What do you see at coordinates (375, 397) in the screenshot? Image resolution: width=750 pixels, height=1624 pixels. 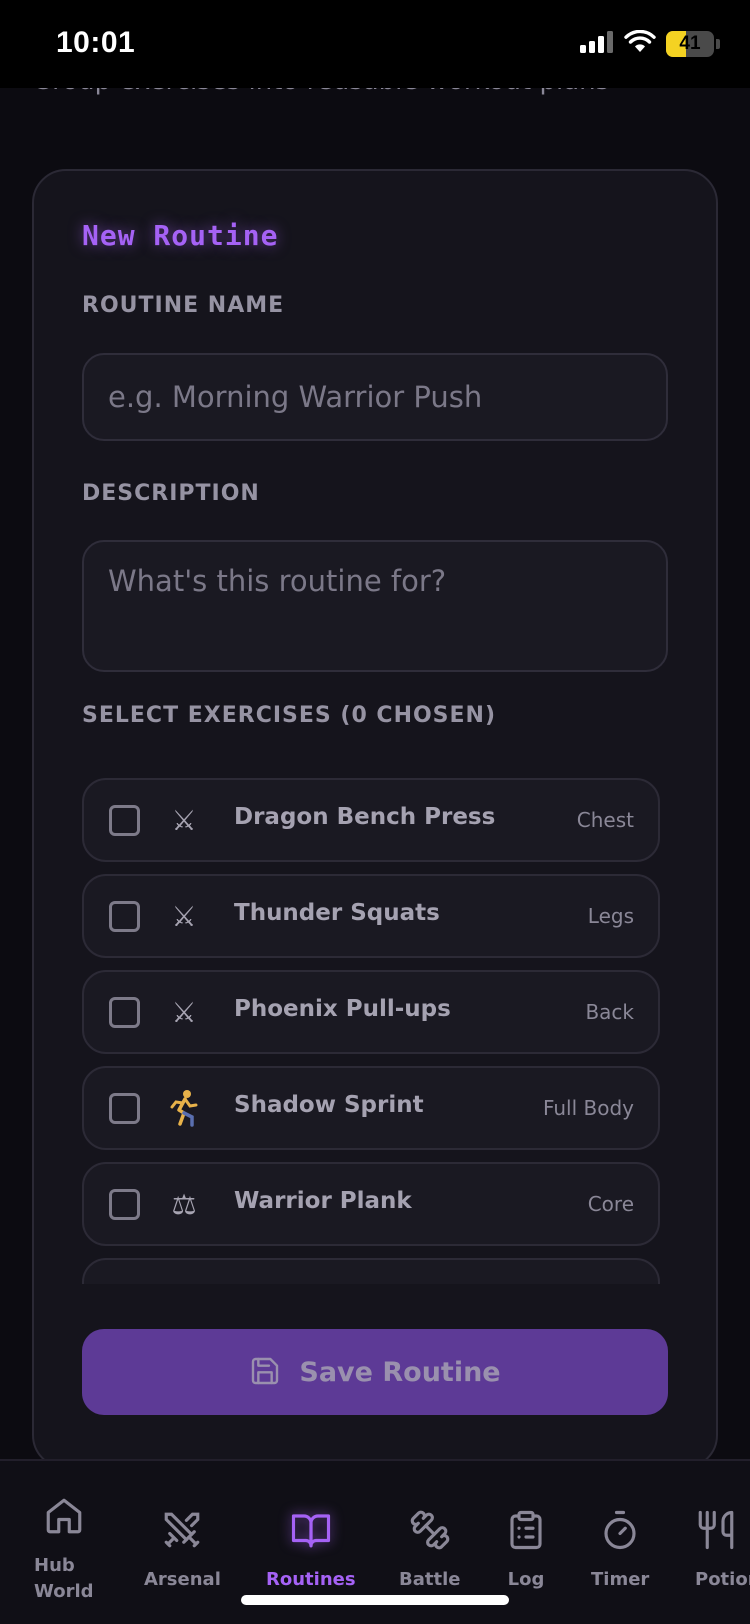 I see `routine-name-input` at bounding box center [375, 397].